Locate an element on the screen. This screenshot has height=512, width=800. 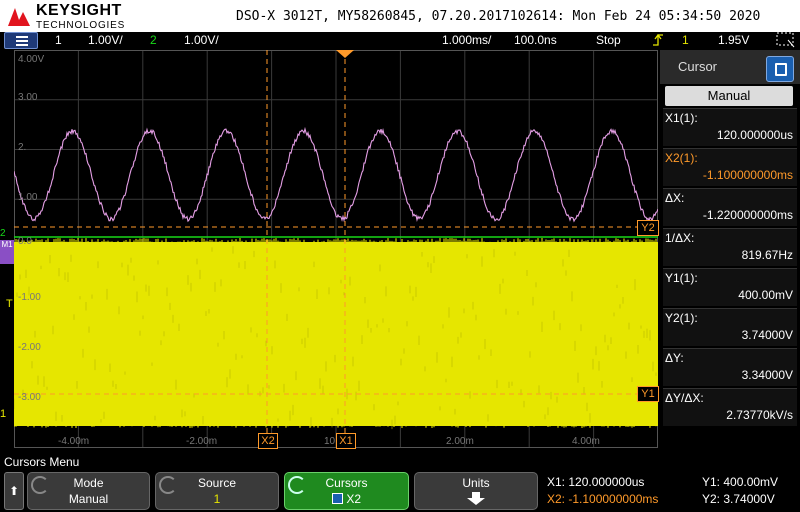
ch2-number: 2 is located at coordinates (153, 40).